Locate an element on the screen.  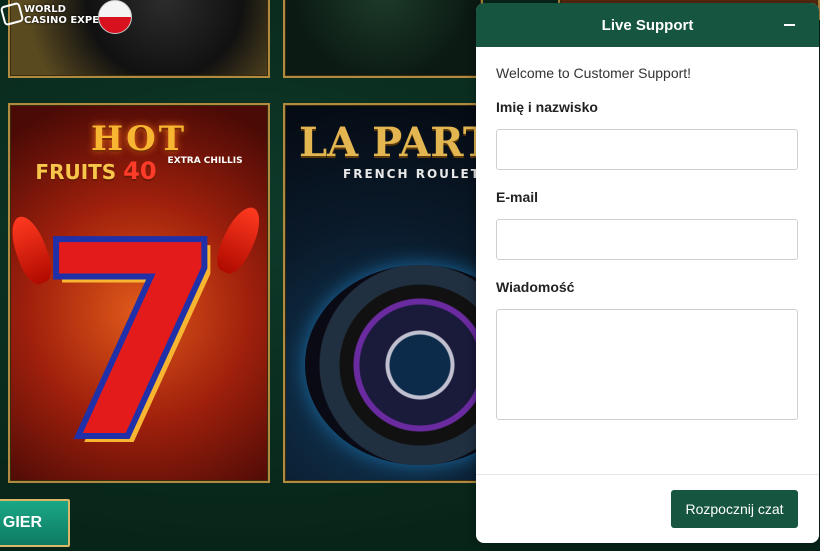
welcome-message: Welcome to Customer Support! is located at coordinates (594, 73).